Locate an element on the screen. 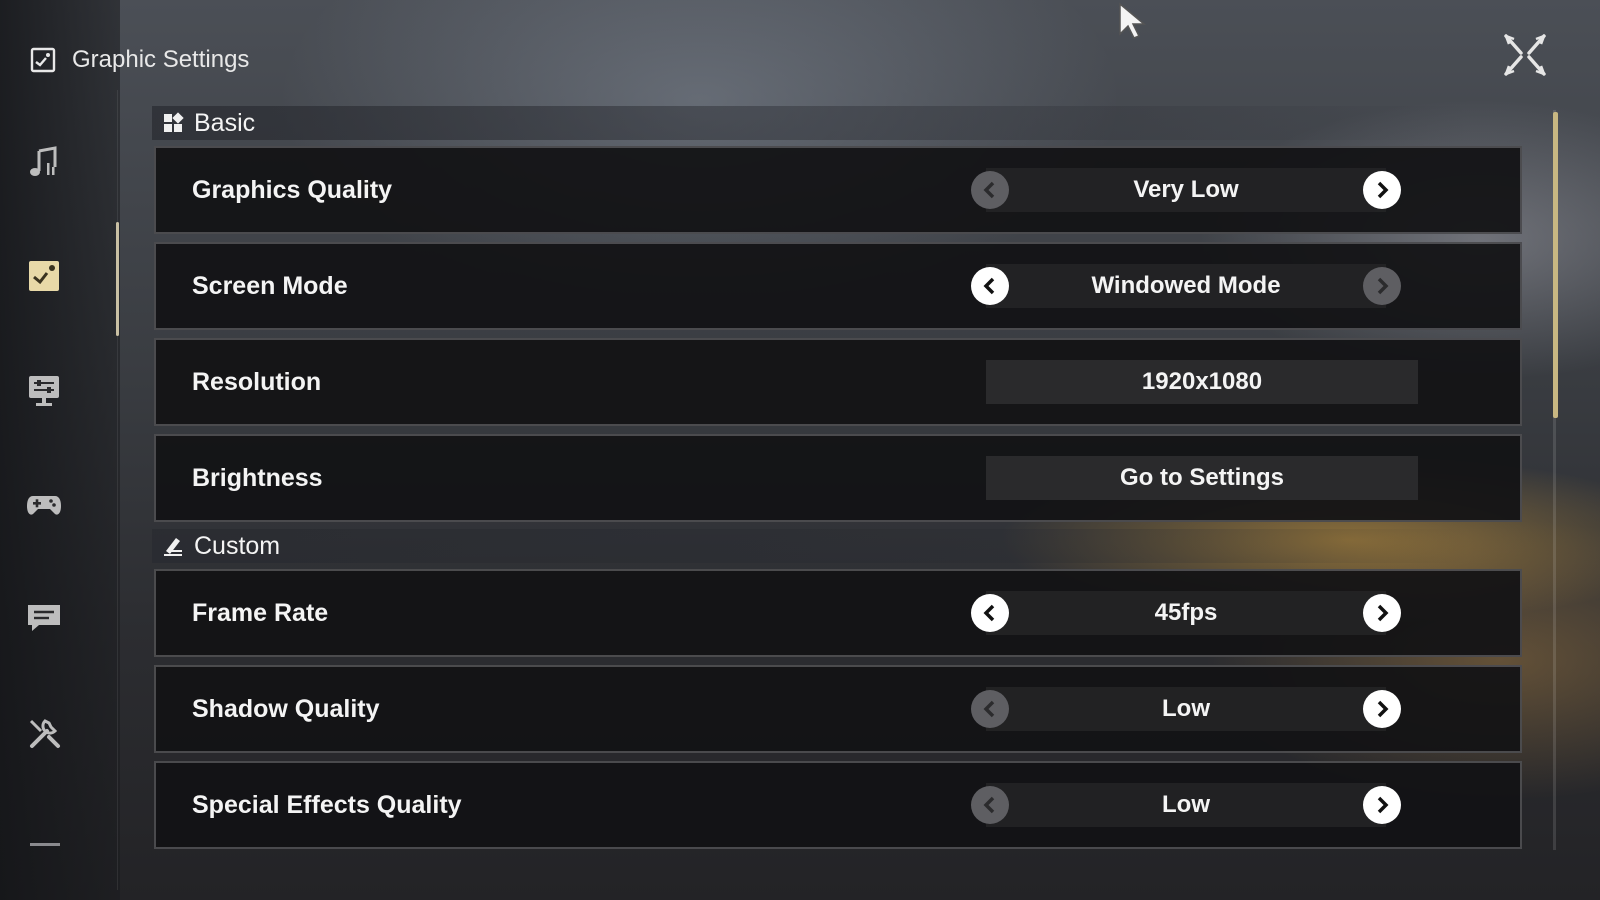  sidebar-divider is located at coordinates (117, 490).